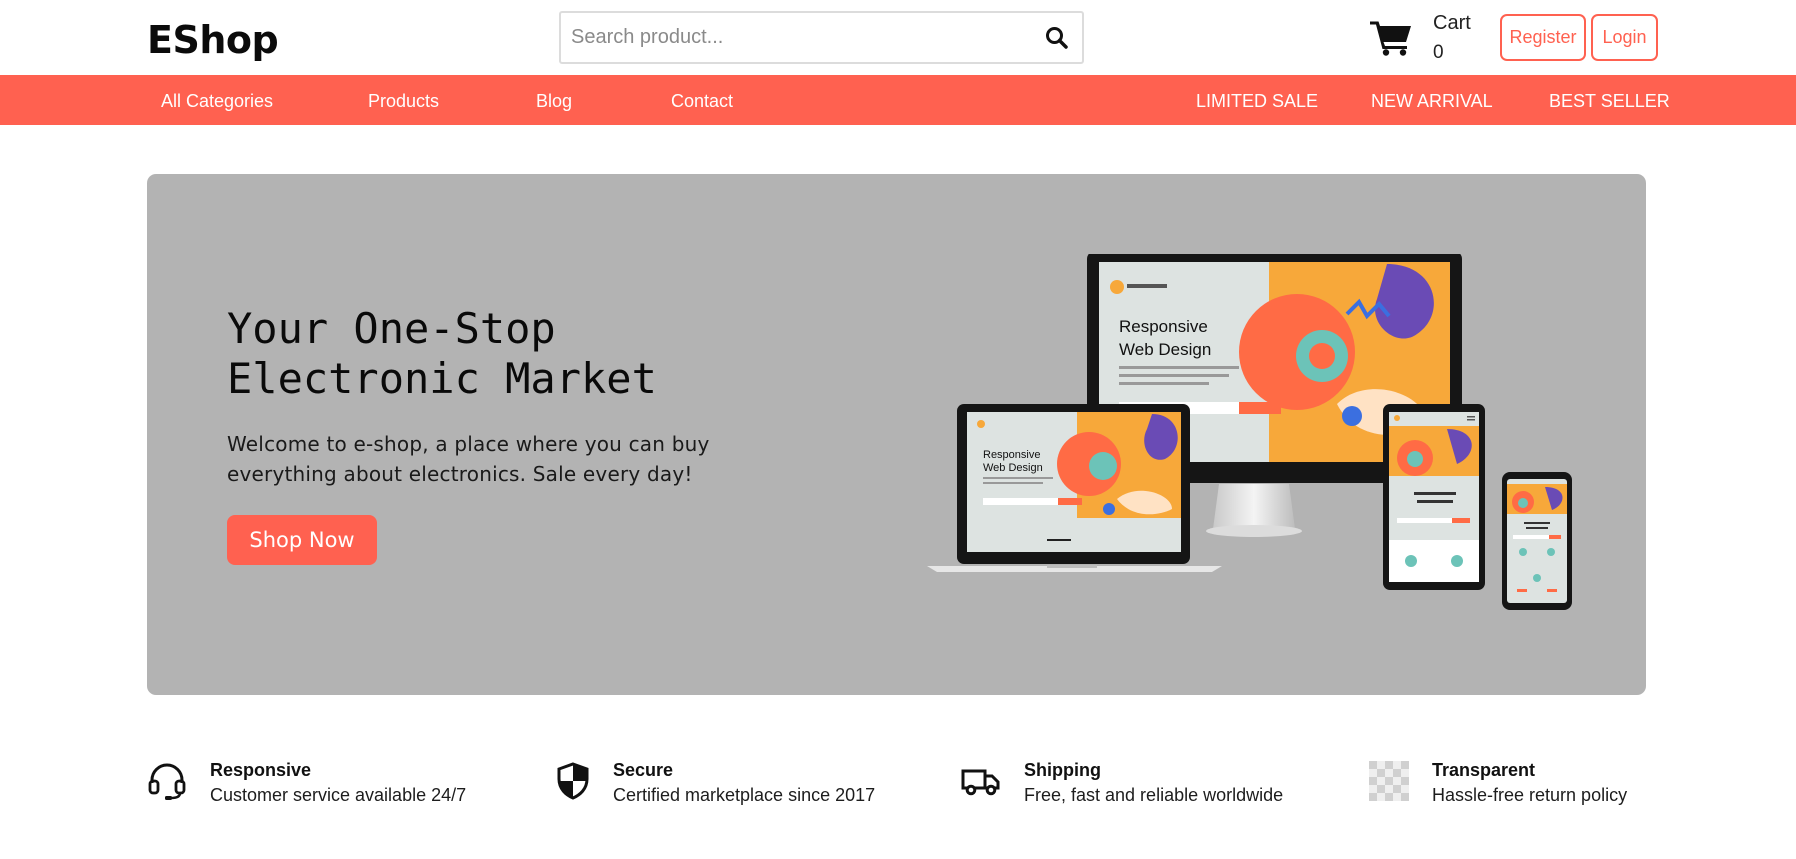 The height and width of the screenshot is (859, 1796). What do you see at coordinates (1624, 37) in the screenshot?
I see `login-button: Login` at bounding box center [1624, 37].